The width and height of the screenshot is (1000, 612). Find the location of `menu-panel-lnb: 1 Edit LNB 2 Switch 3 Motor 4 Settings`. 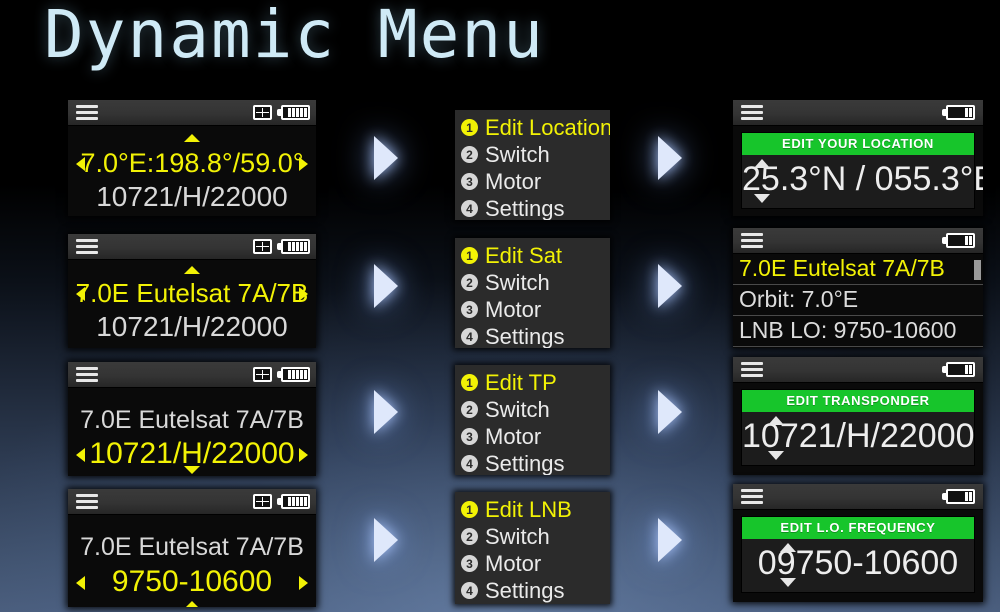

menu-panel-lnb: 1 Edit LNB 2 Switch 3 Motor 4 Settings is located at coordinates (532, 548).